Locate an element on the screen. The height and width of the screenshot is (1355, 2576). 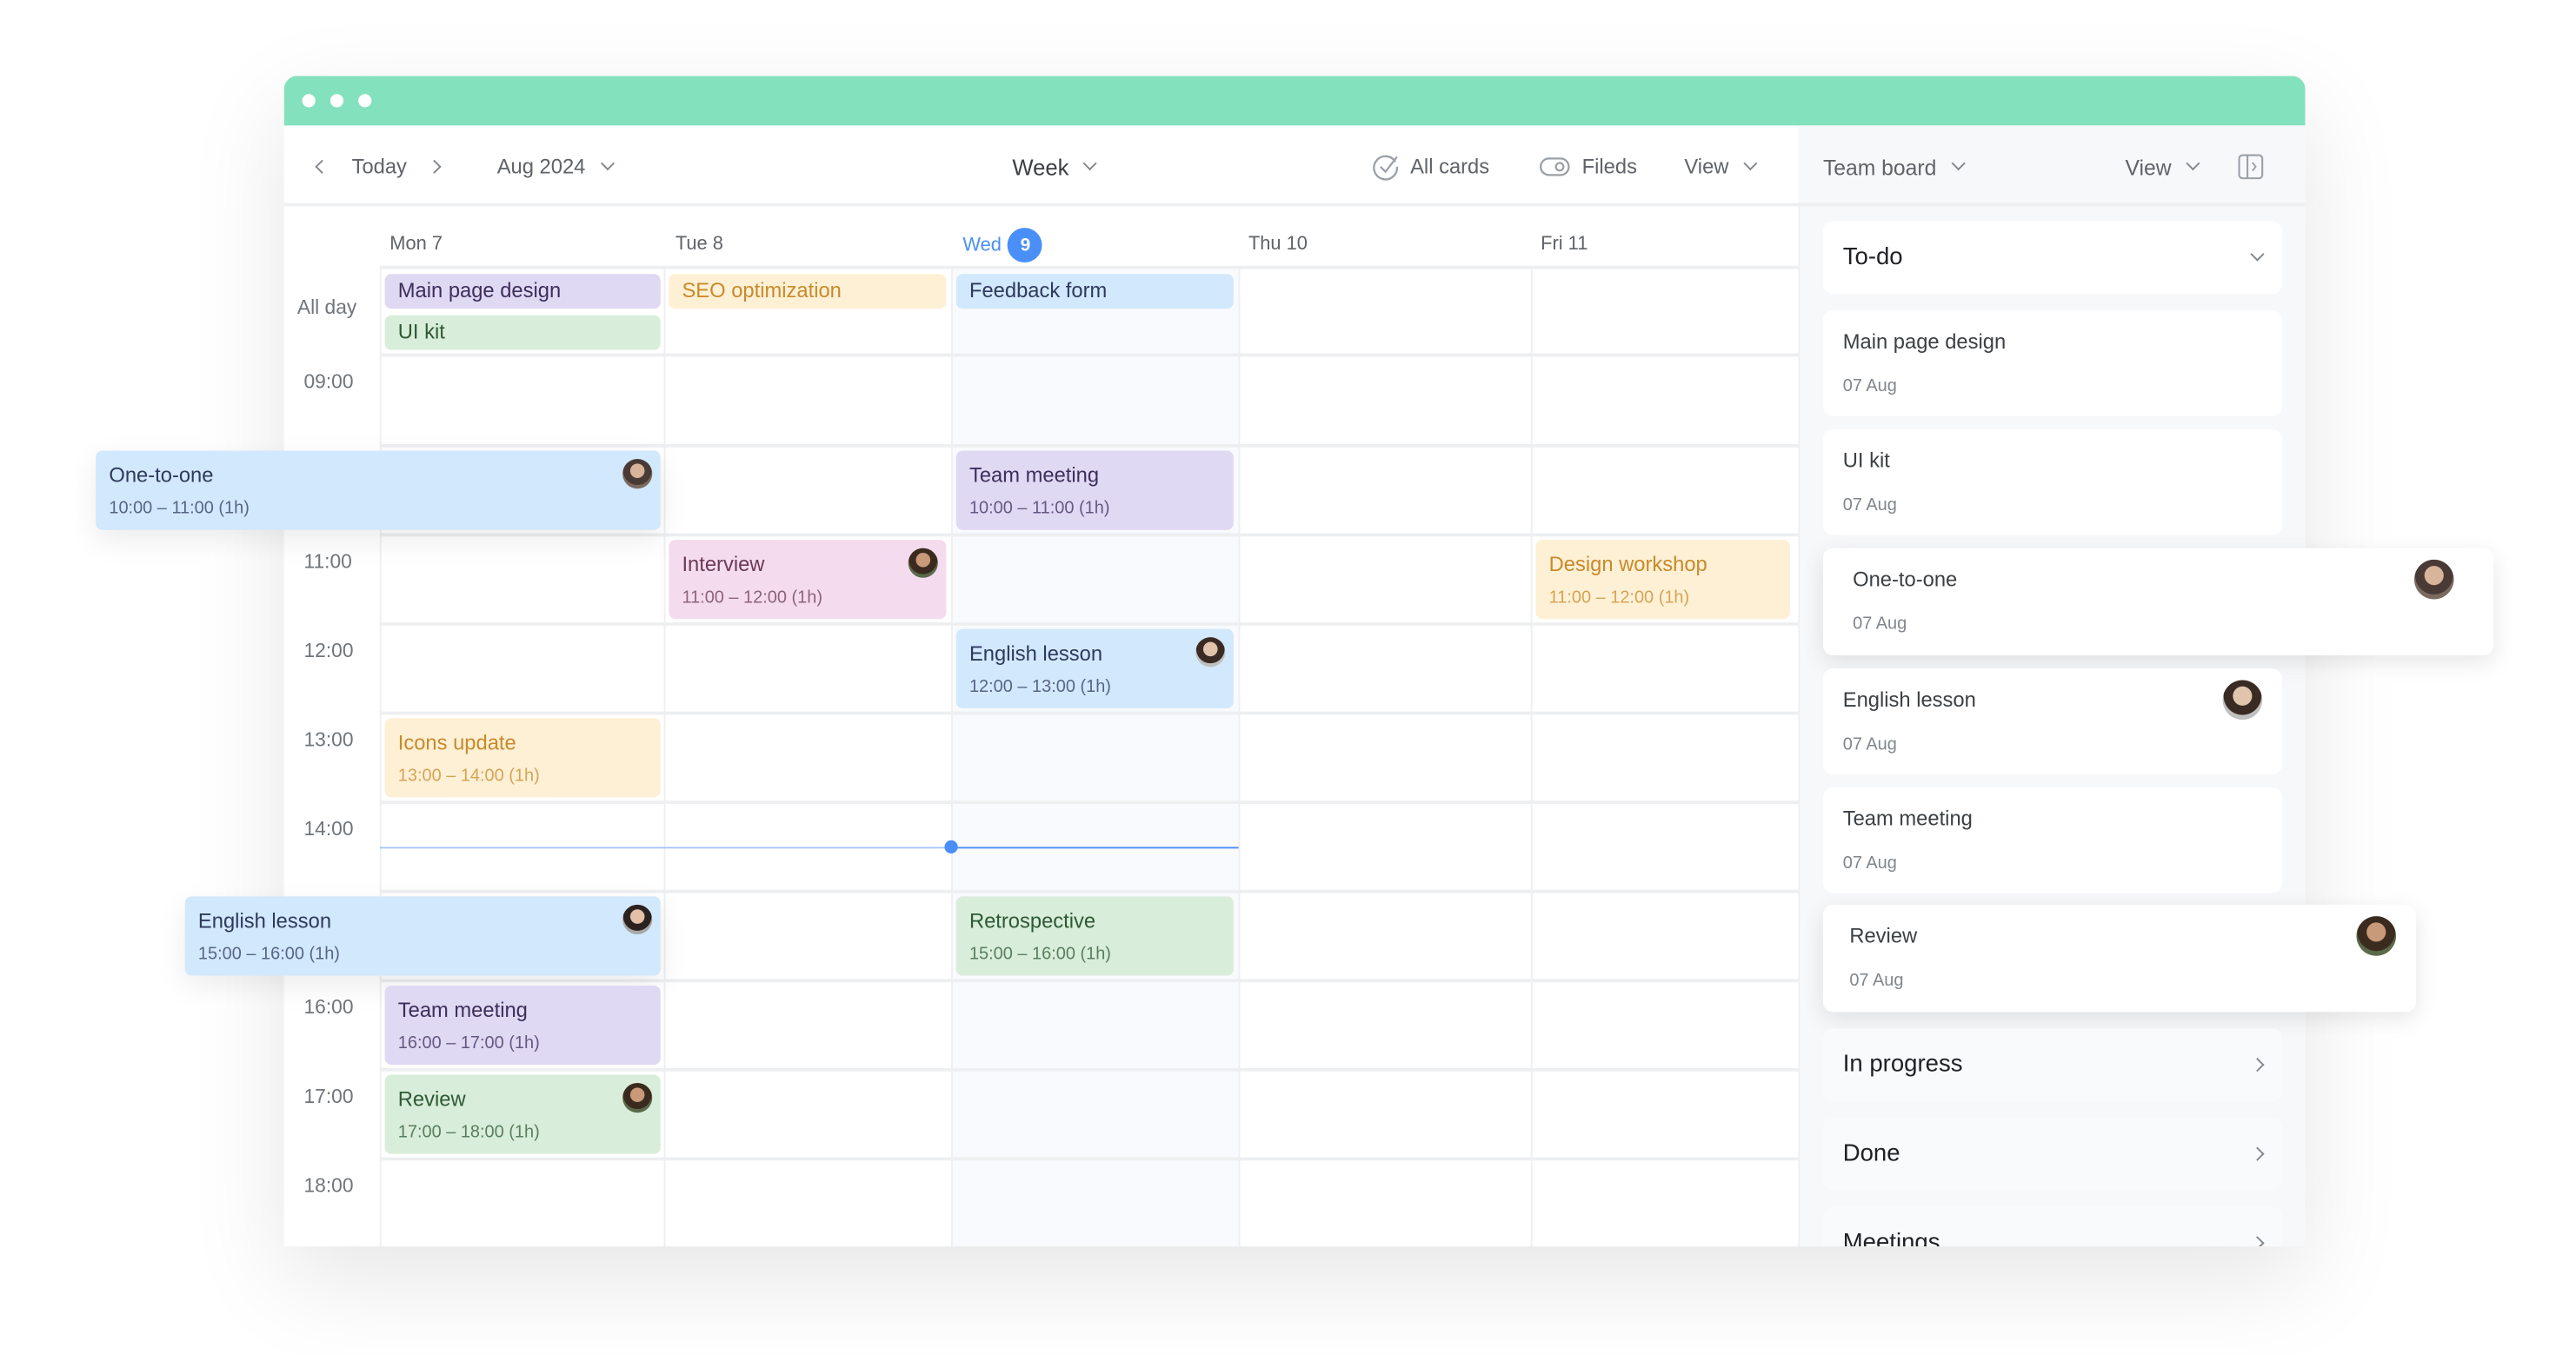
day-header-mon: Mon 7 is located at coordinates (416, 244).